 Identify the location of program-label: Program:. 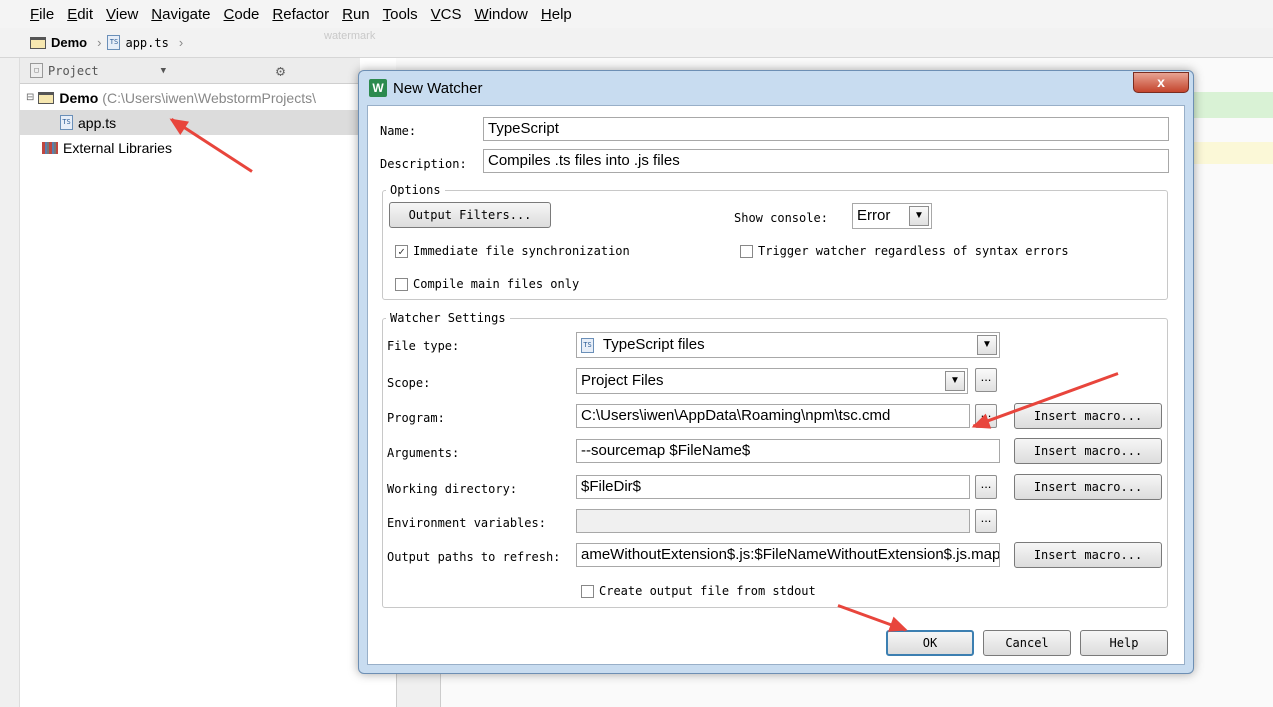
(416, 418).